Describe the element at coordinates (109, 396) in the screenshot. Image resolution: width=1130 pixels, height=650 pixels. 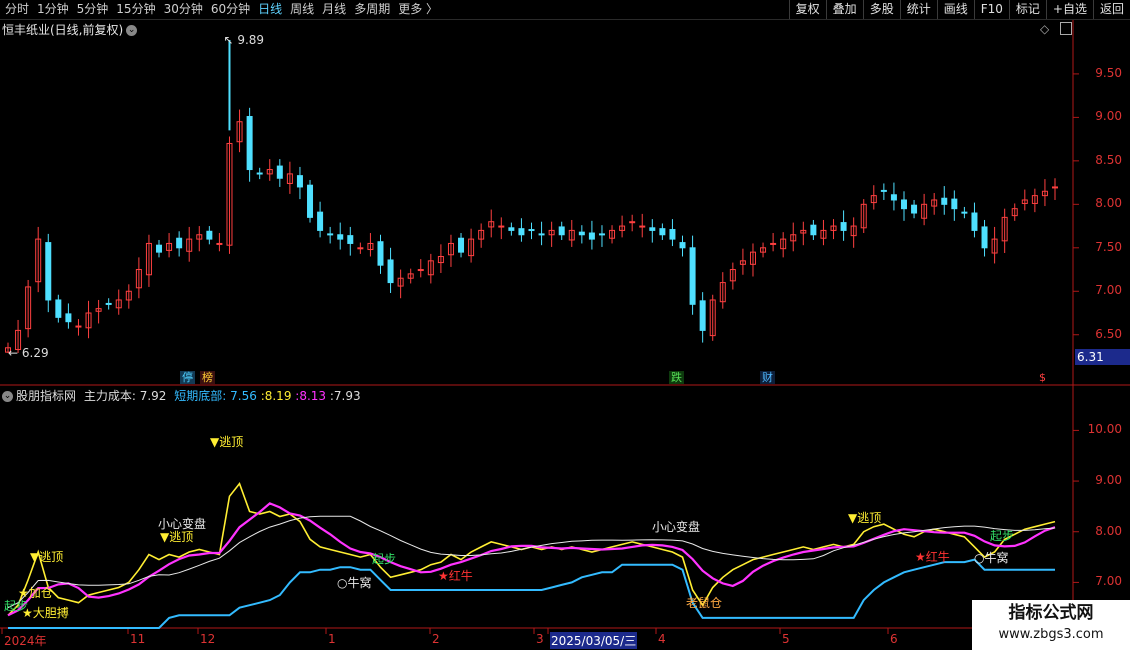
I see `main-cost-label: 主力成本:` at that location.